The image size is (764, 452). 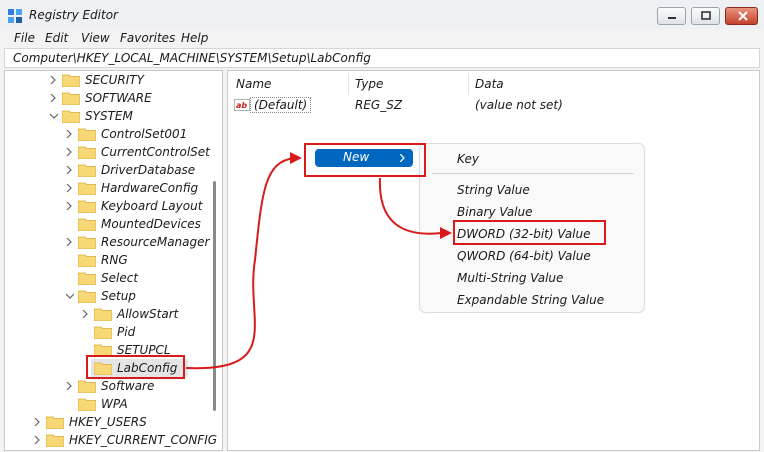 I want to click on arrowhead-new, so click(x=296, y=158).